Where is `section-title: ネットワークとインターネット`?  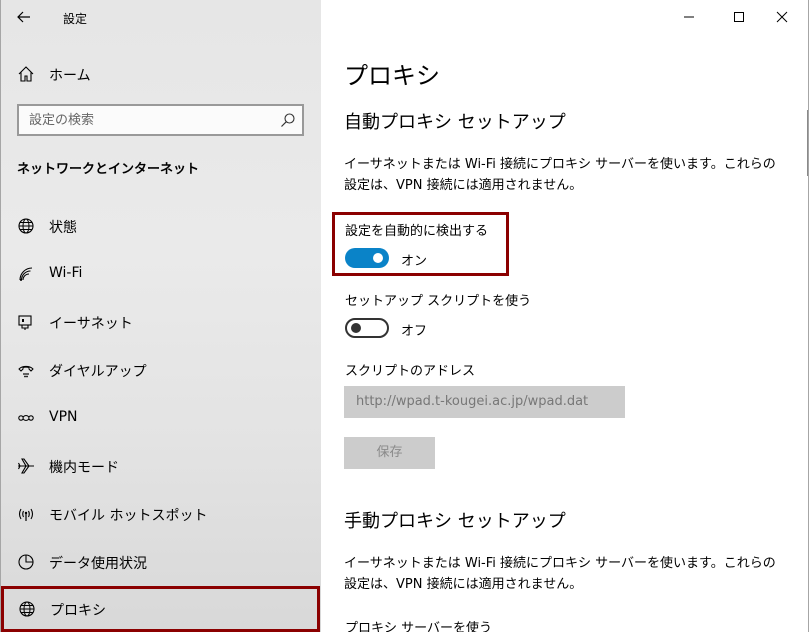
section-title: ネットワークとインターネット is located at coordinates (108, 169).